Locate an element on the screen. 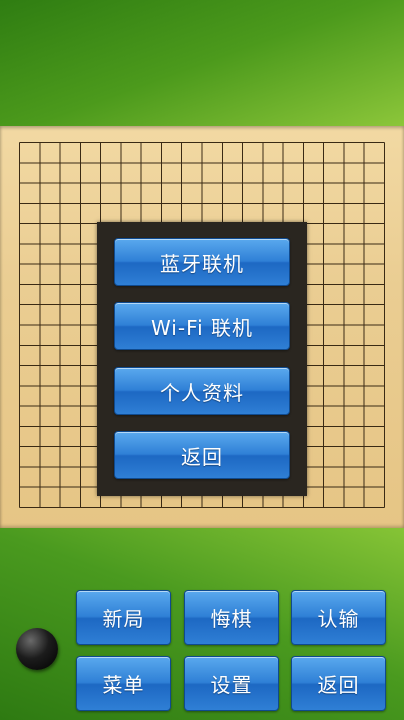 This screenshot has width=404, height=720. new-game-button: 新局 is located at coordinates (123, 617).